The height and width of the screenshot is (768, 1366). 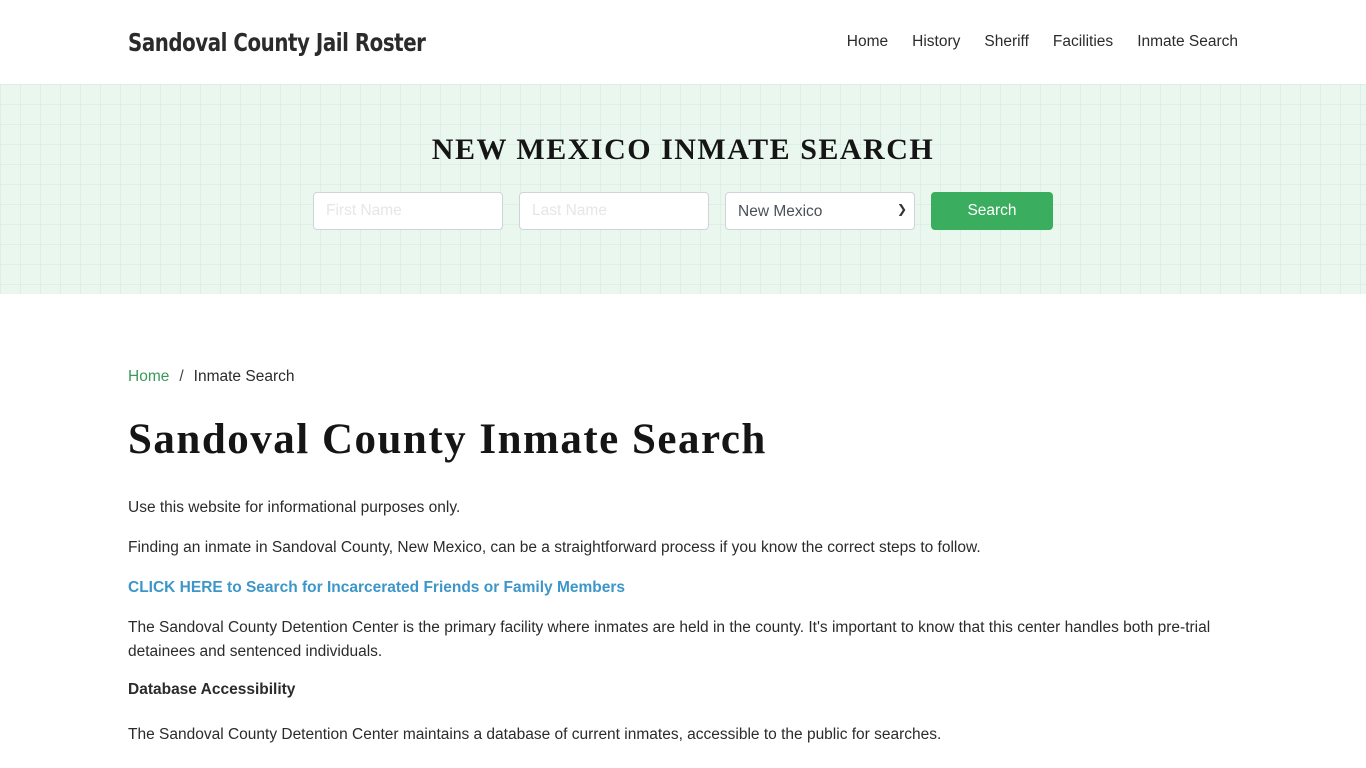 What do you see at coordinates (447, 439) in the screenshot?
I see `page-title: Sandoval County Inmate Search` at bounding box center [447, 439].